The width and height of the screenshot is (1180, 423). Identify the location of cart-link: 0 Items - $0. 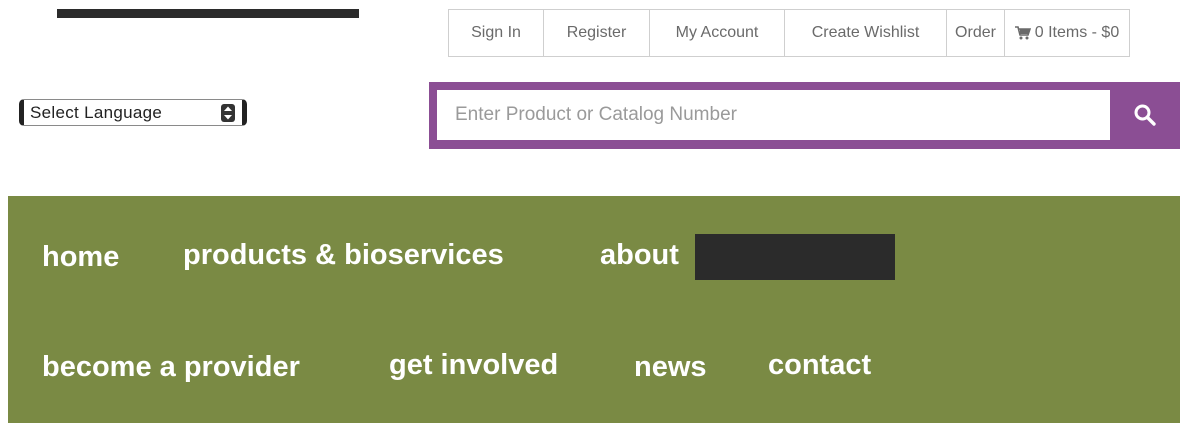
(1067, 33).